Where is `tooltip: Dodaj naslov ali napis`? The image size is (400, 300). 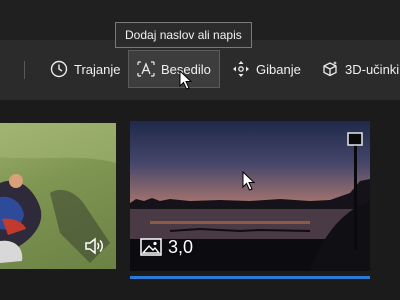 tooltip: Dodaj naslov ali napis is located at coordinates (183, 35).